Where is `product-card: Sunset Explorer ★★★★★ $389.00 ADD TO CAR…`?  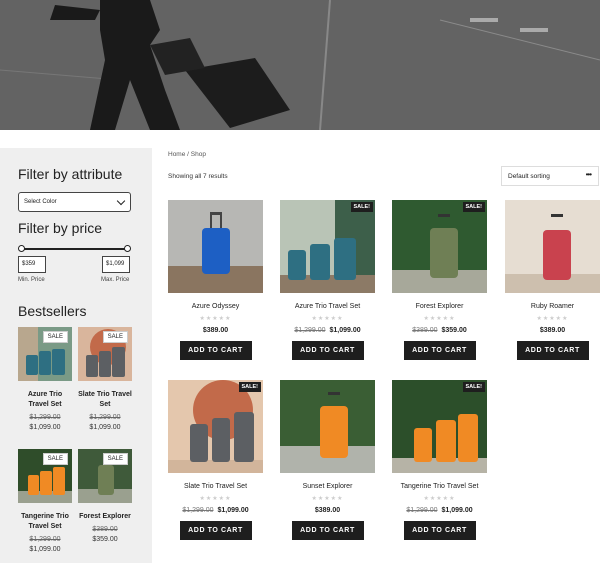 product-card: Sunset Explorer ★★★★★ $389.00 ADD TO CAR… is located at coordinates (327, 460).